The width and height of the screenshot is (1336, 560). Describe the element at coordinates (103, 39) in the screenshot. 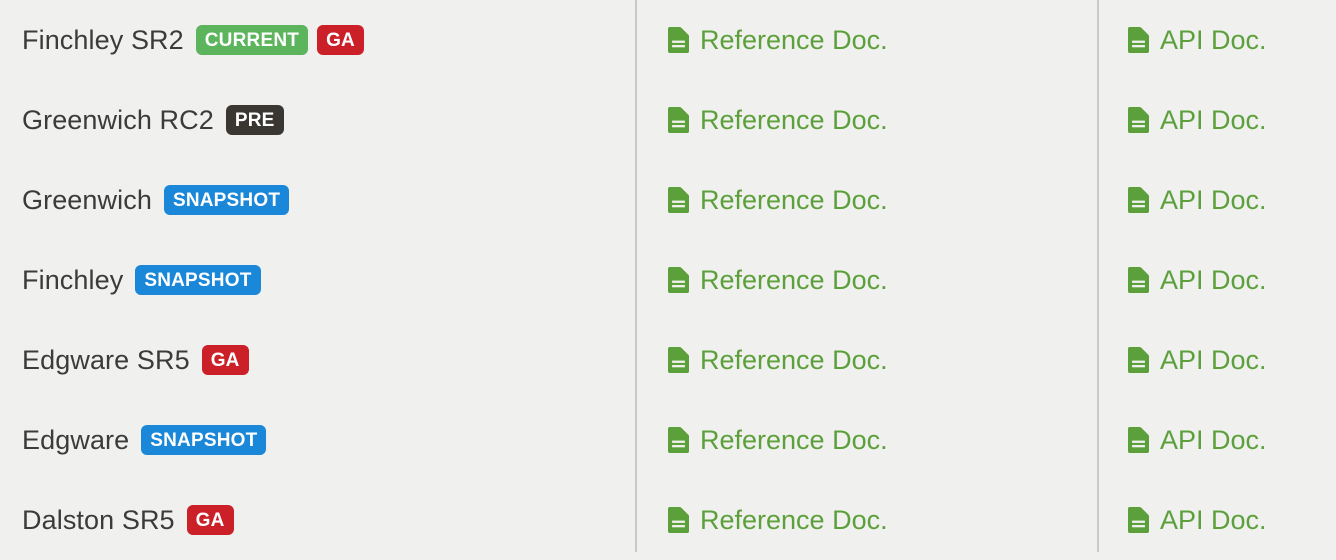

I see `release-name-label: Finchley SR2` at that location.